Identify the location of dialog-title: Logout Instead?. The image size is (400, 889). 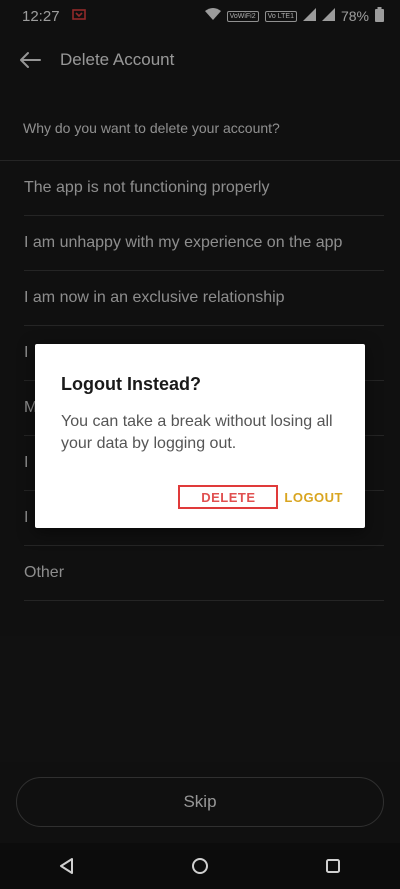
(131, 384).